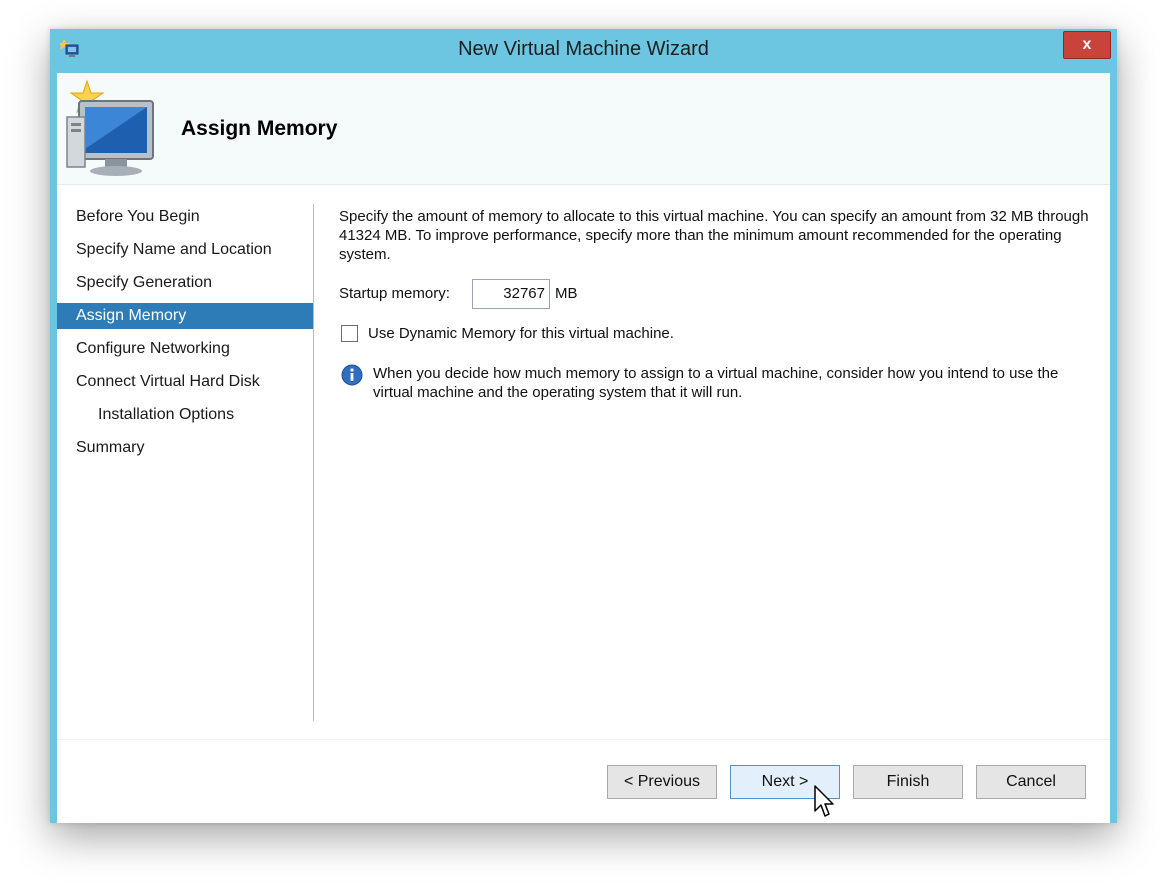 The image size is (1167, 893). Describe the element at coordinates (352, 375) in the screenshot. I see `info-icon` at that location.